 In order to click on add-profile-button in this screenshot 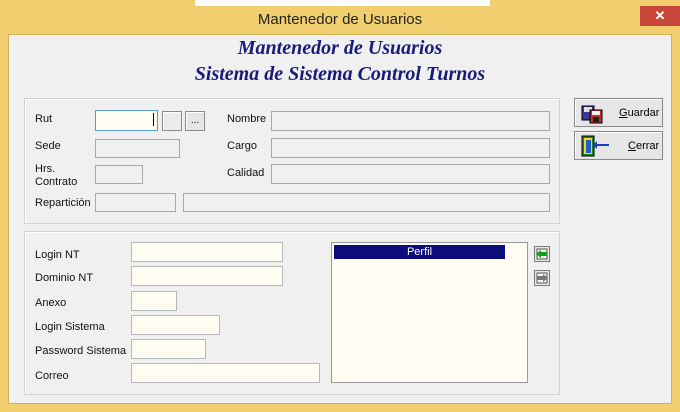, I will do `click(542, 254)`.